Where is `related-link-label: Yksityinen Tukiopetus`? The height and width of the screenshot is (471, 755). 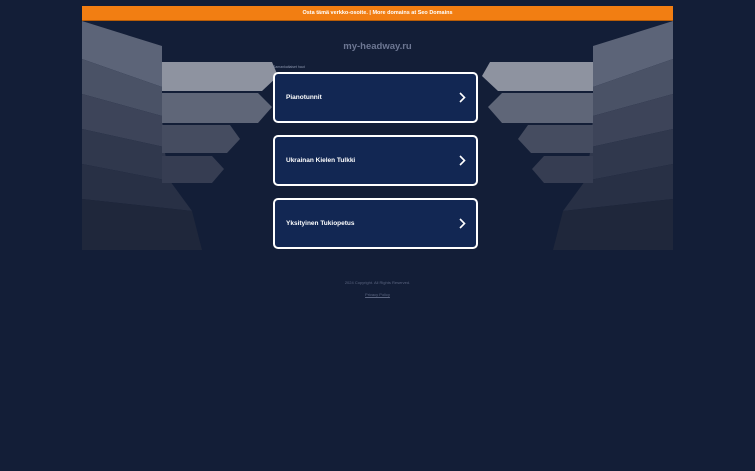 related-link-label: Yksityinen Tukiopetus is located at coordinates (320, 223).